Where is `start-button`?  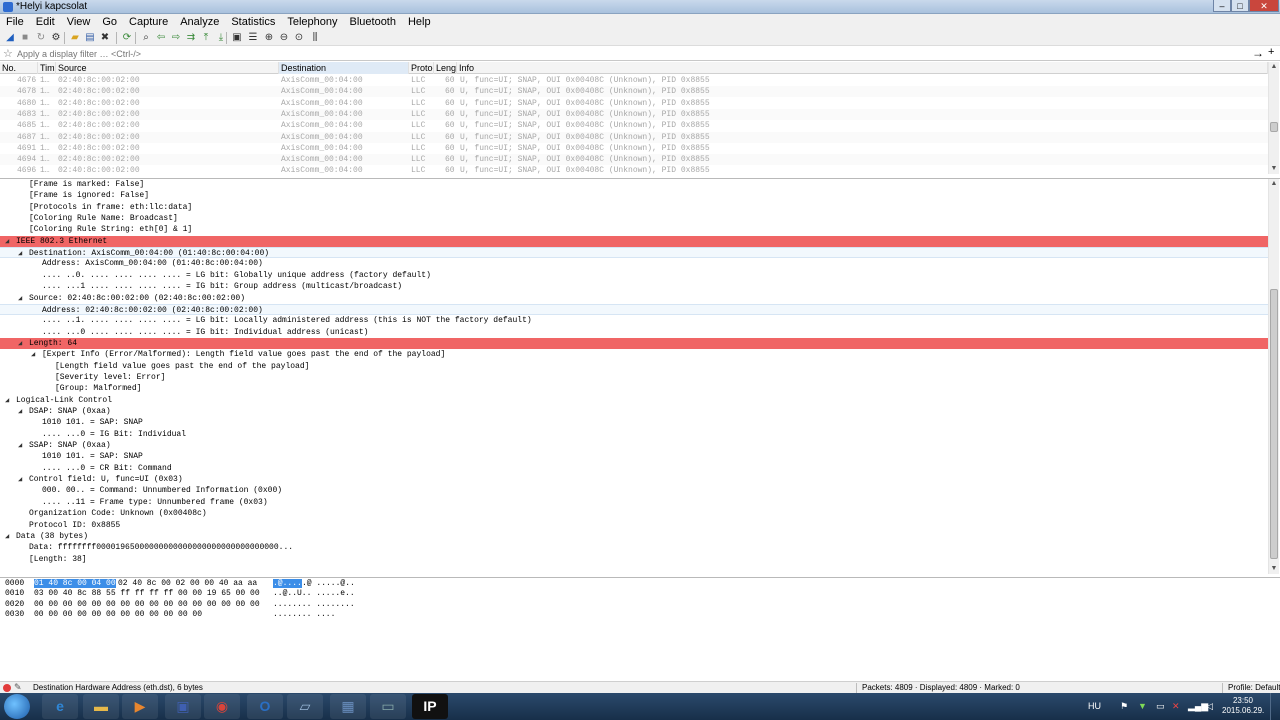
start-button is located at coordinates (17, 706).